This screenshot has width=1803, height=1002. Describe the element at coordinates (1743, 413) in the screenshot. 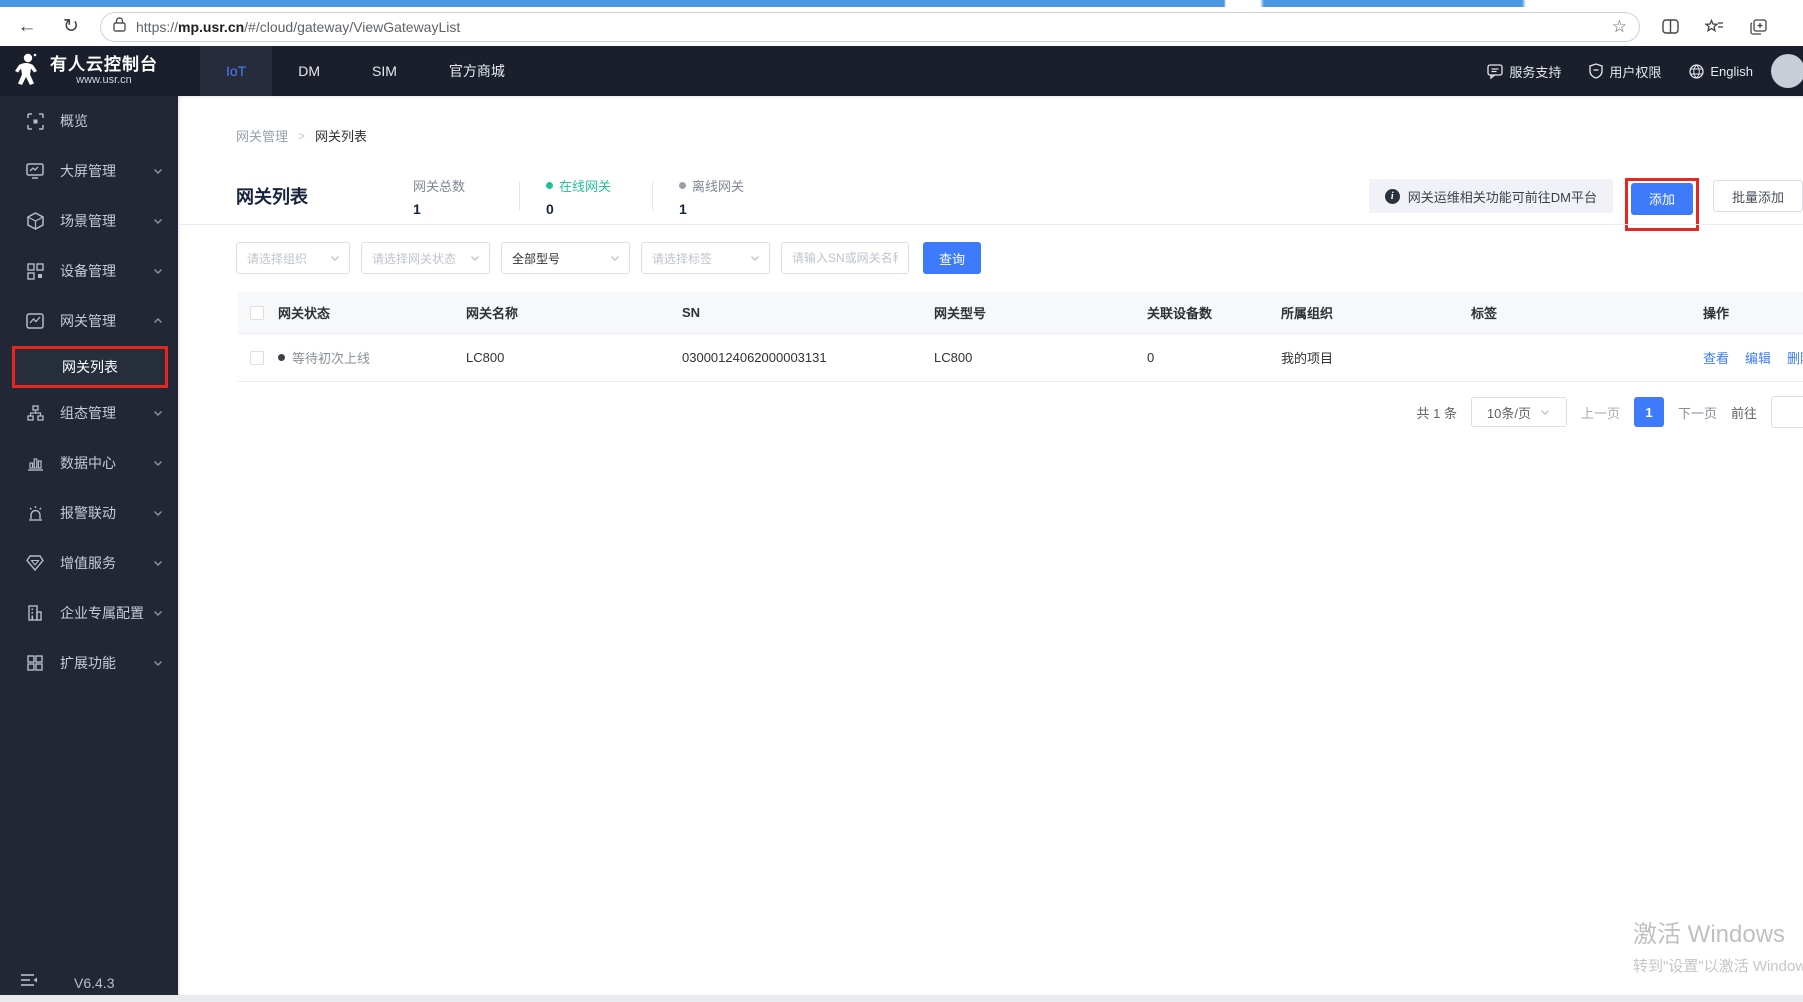

I see `goto-label: 前往` at that location.